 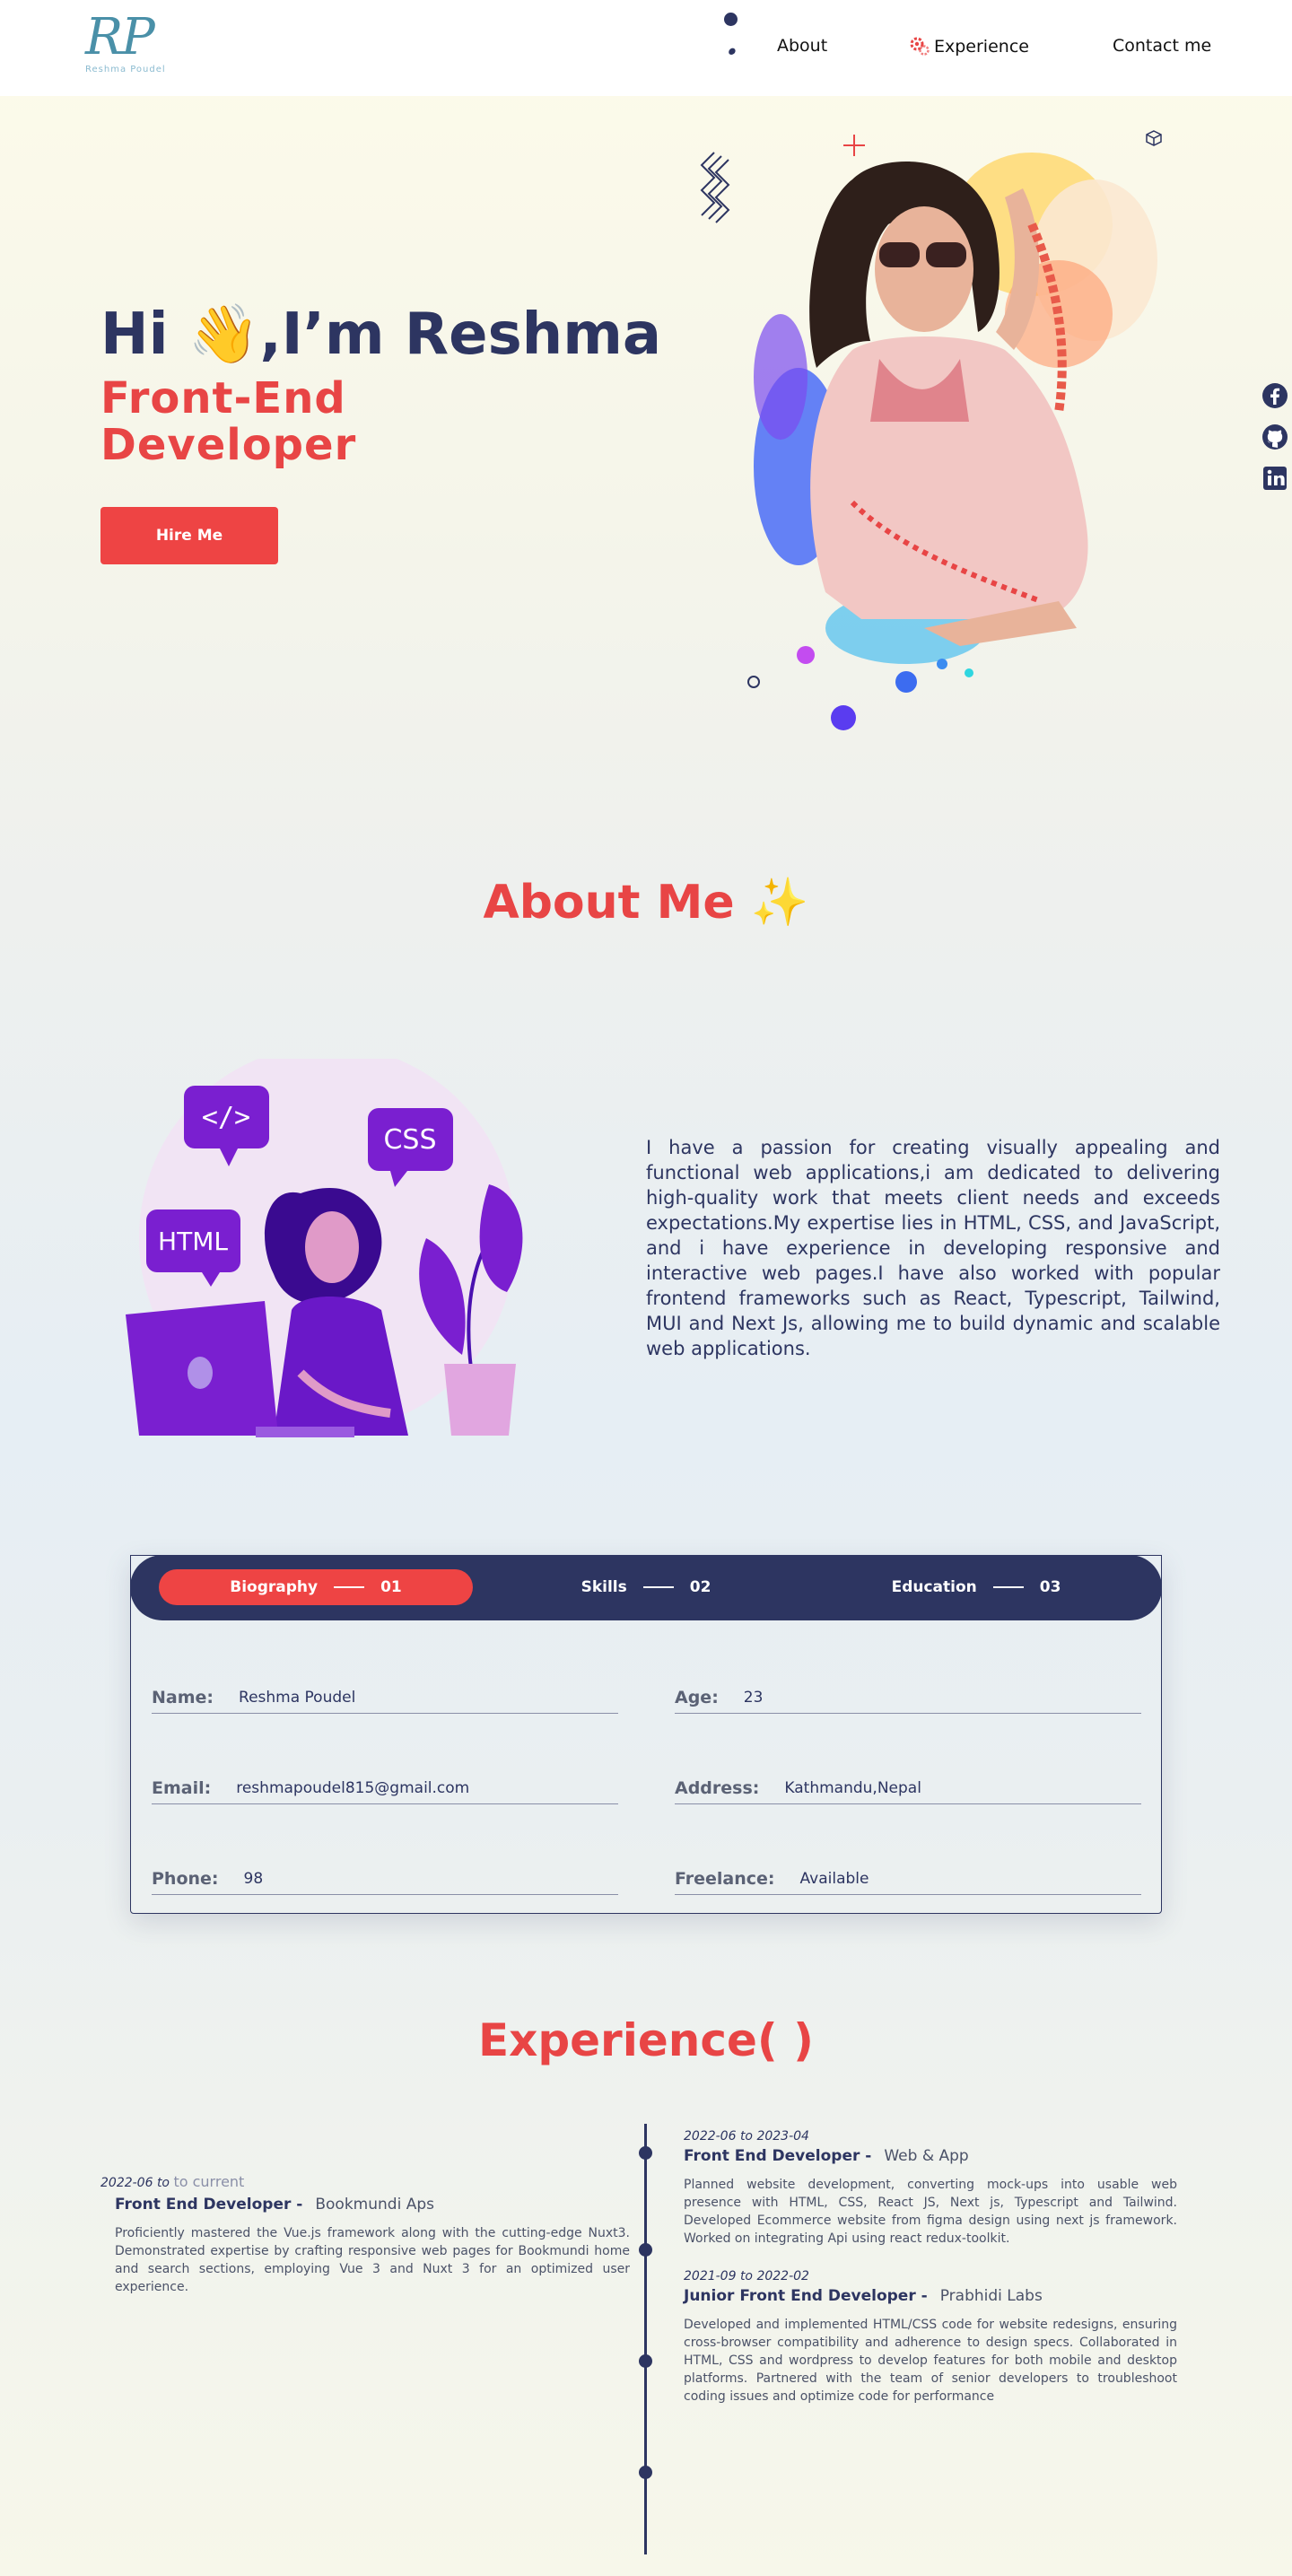 What do you see at coordinates (697, 1697) in the screenshot?
I see `age-label: Age:` at bounding box center [697, 1697].